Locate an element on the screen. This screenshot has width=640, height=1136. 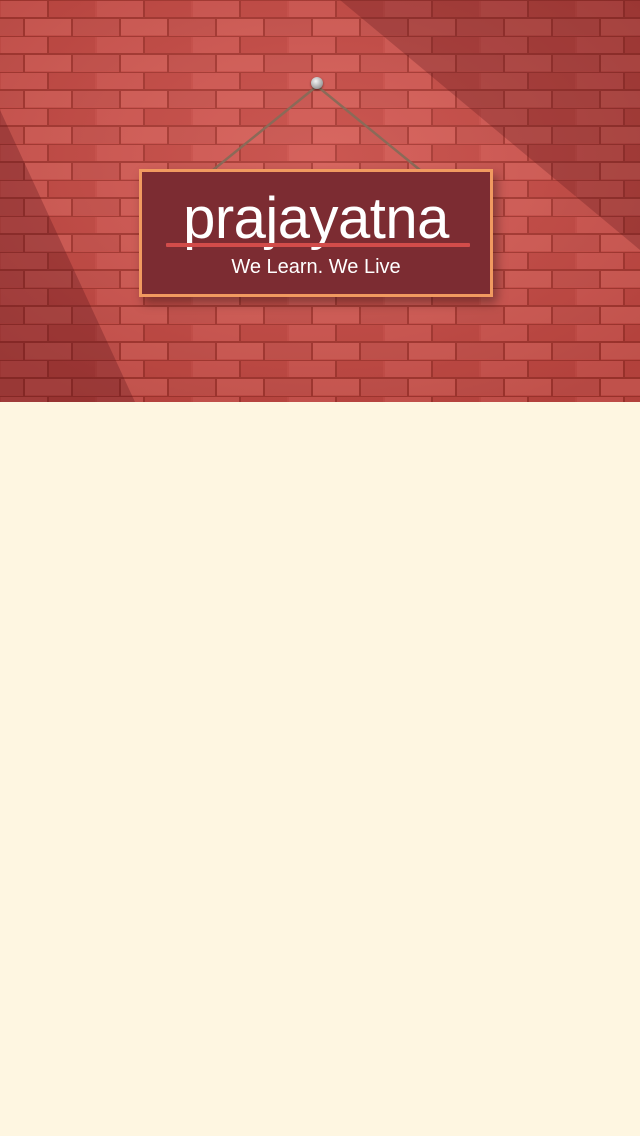
logo-sign: prajayatna We Learn. We Live is located at coordinates (316, 233).